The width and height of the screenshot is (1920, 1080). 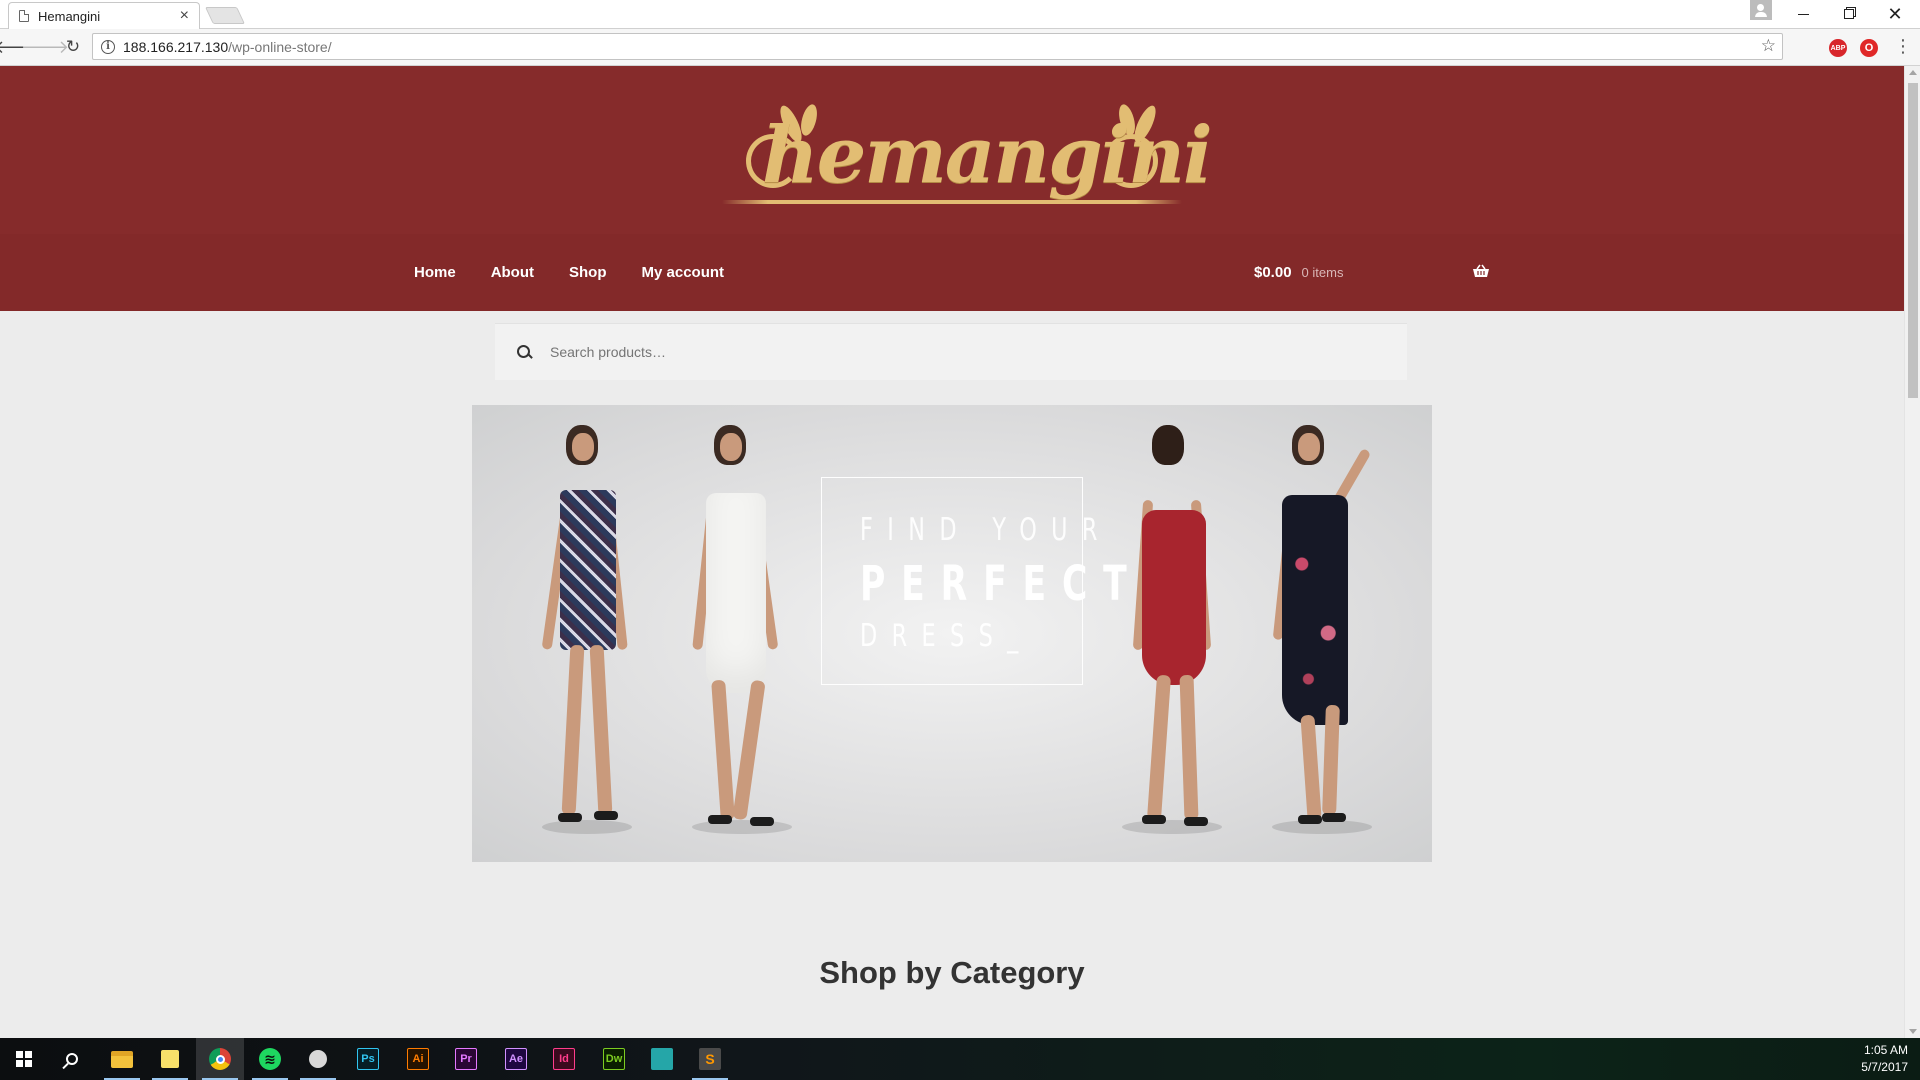 I want to click on taskbar-search-button, so click(x=72, y=1059).